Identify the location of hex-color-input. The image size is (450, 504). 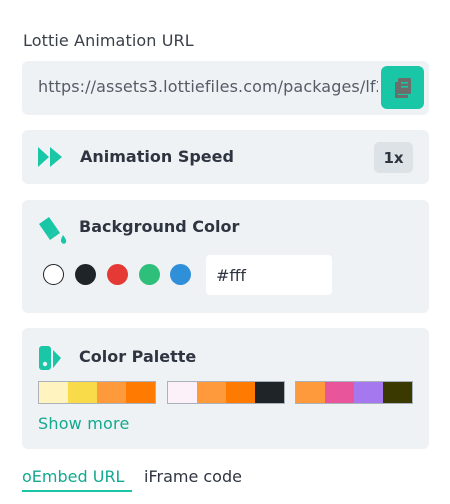
(269, 275).